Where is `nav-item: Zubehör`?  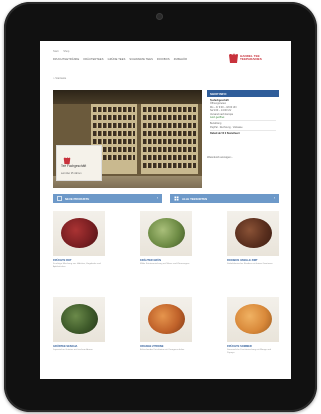 nav-item: Zubehör is located at coordinates (180, 59).